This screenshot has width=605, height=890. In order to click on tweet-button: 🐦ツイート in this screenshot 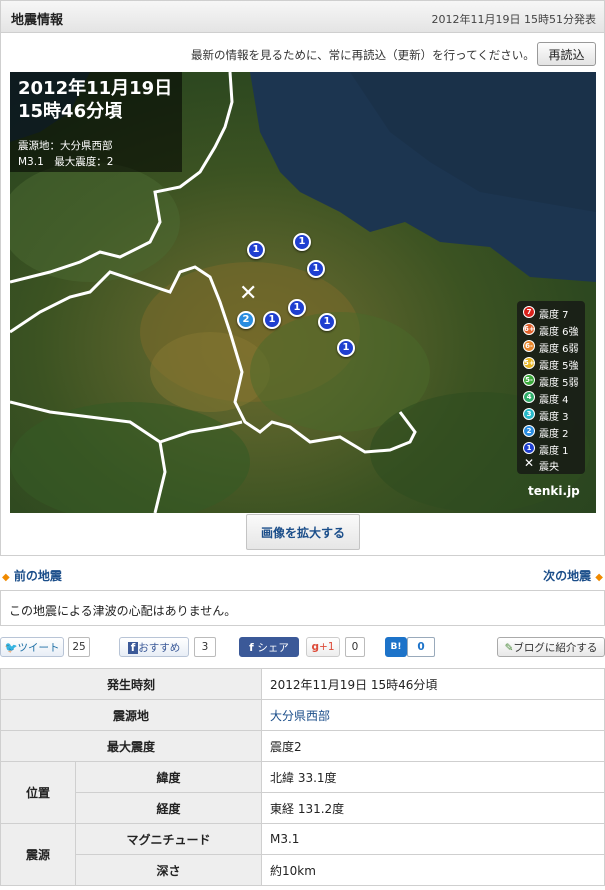, I will do `click(32, 647)`.